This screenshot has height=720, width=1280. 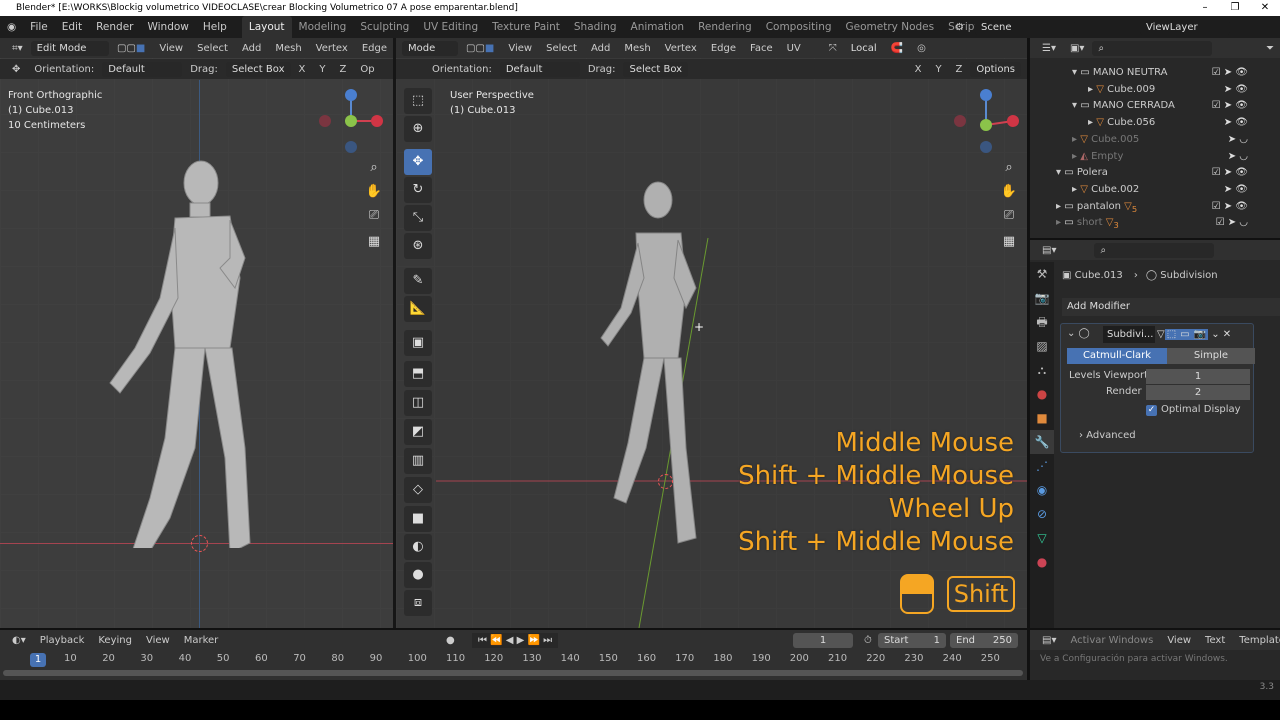 I want to click on output-tab-icon: 🖶, so click(x=1042, y=322).